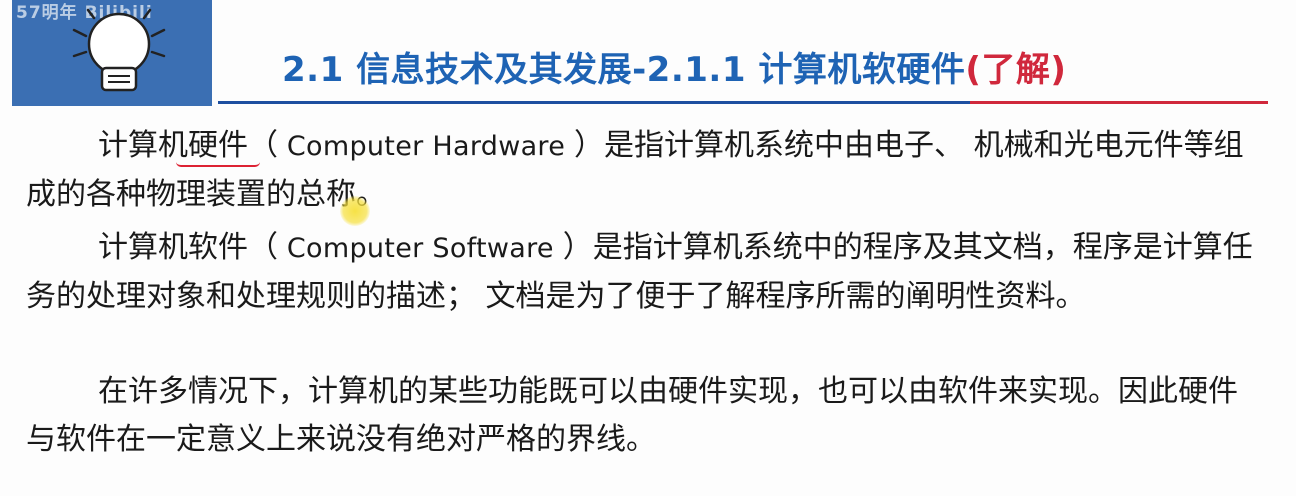 This screenshot has height=496, width=1296. Describe the element at coordinates (188, 247) in the screenshot. I see `p2-before: 计算机软件（` at that location.